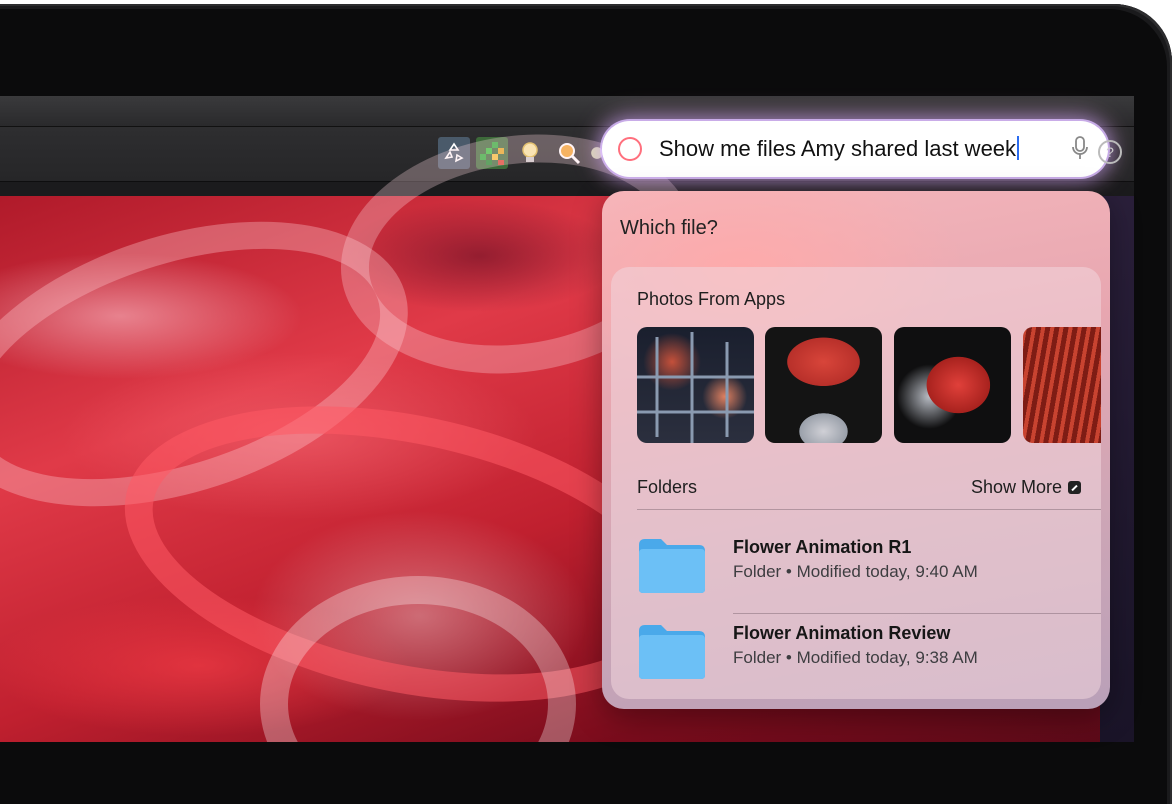 The width and height of the screenshot is (1176, 804). What do you see at coordinates (842, 633) in the screenshot?
I see `folder-name: Flower Animation Review` at bounding box center [842, 633].